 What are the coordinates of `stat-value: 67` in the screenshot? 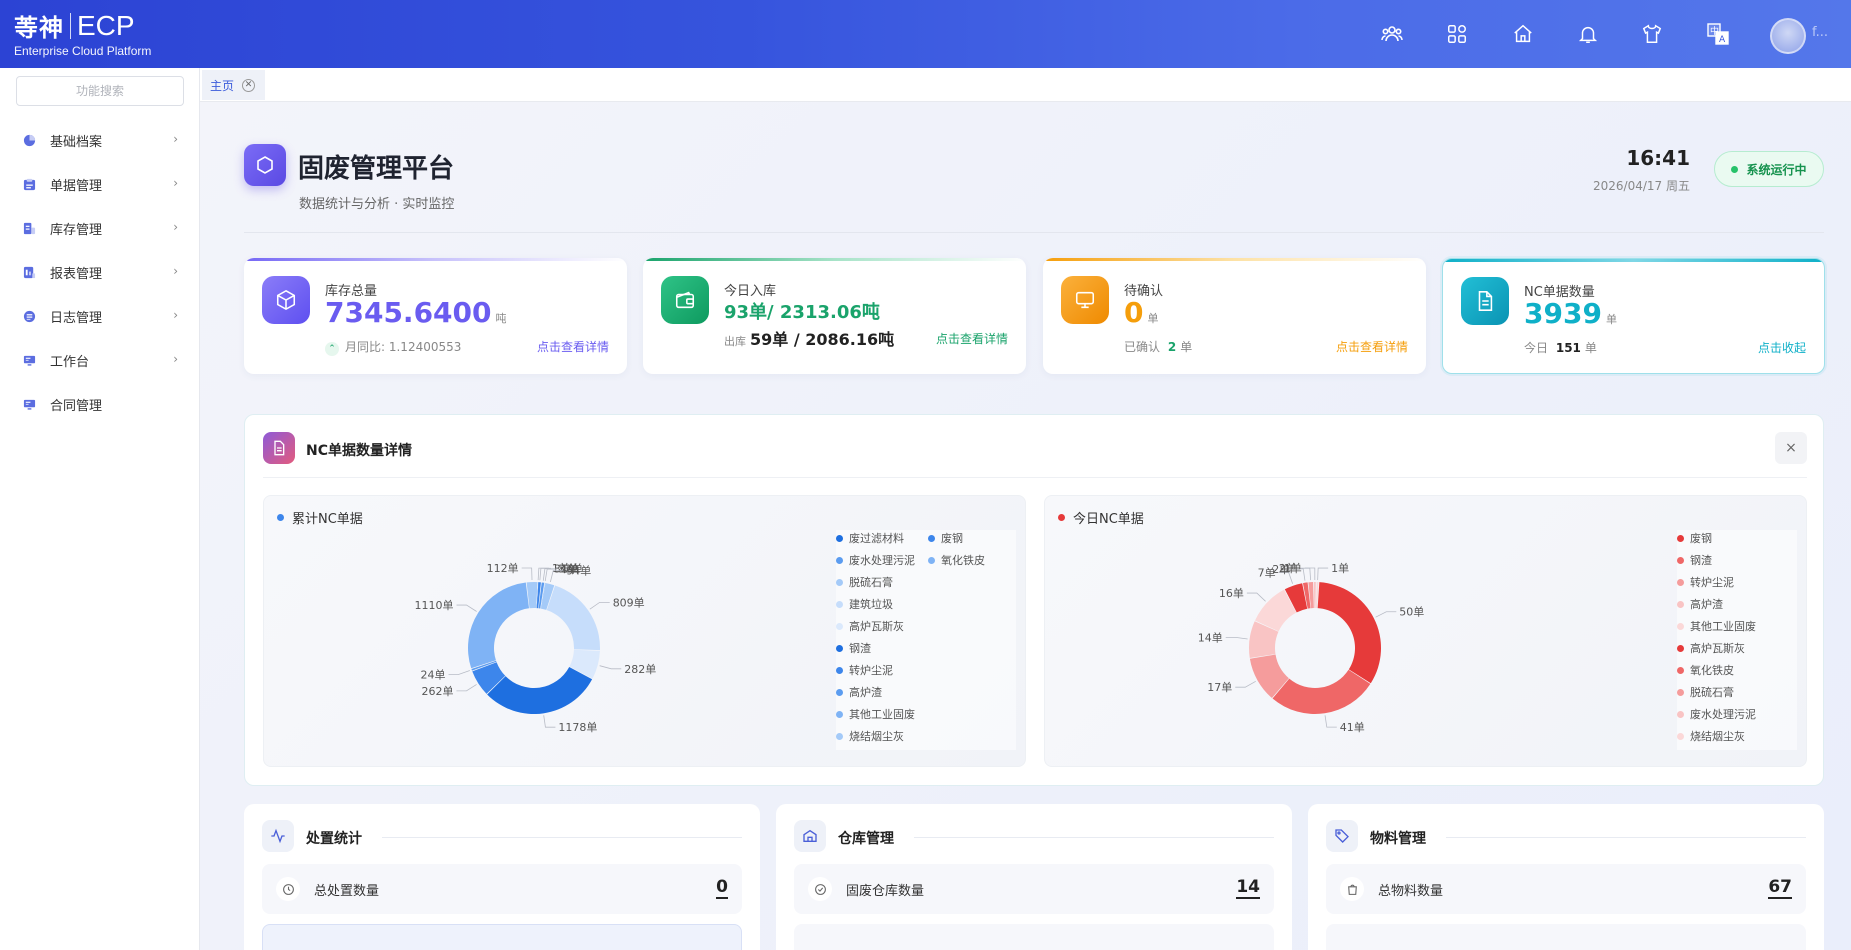 It's located at (1780, 888).